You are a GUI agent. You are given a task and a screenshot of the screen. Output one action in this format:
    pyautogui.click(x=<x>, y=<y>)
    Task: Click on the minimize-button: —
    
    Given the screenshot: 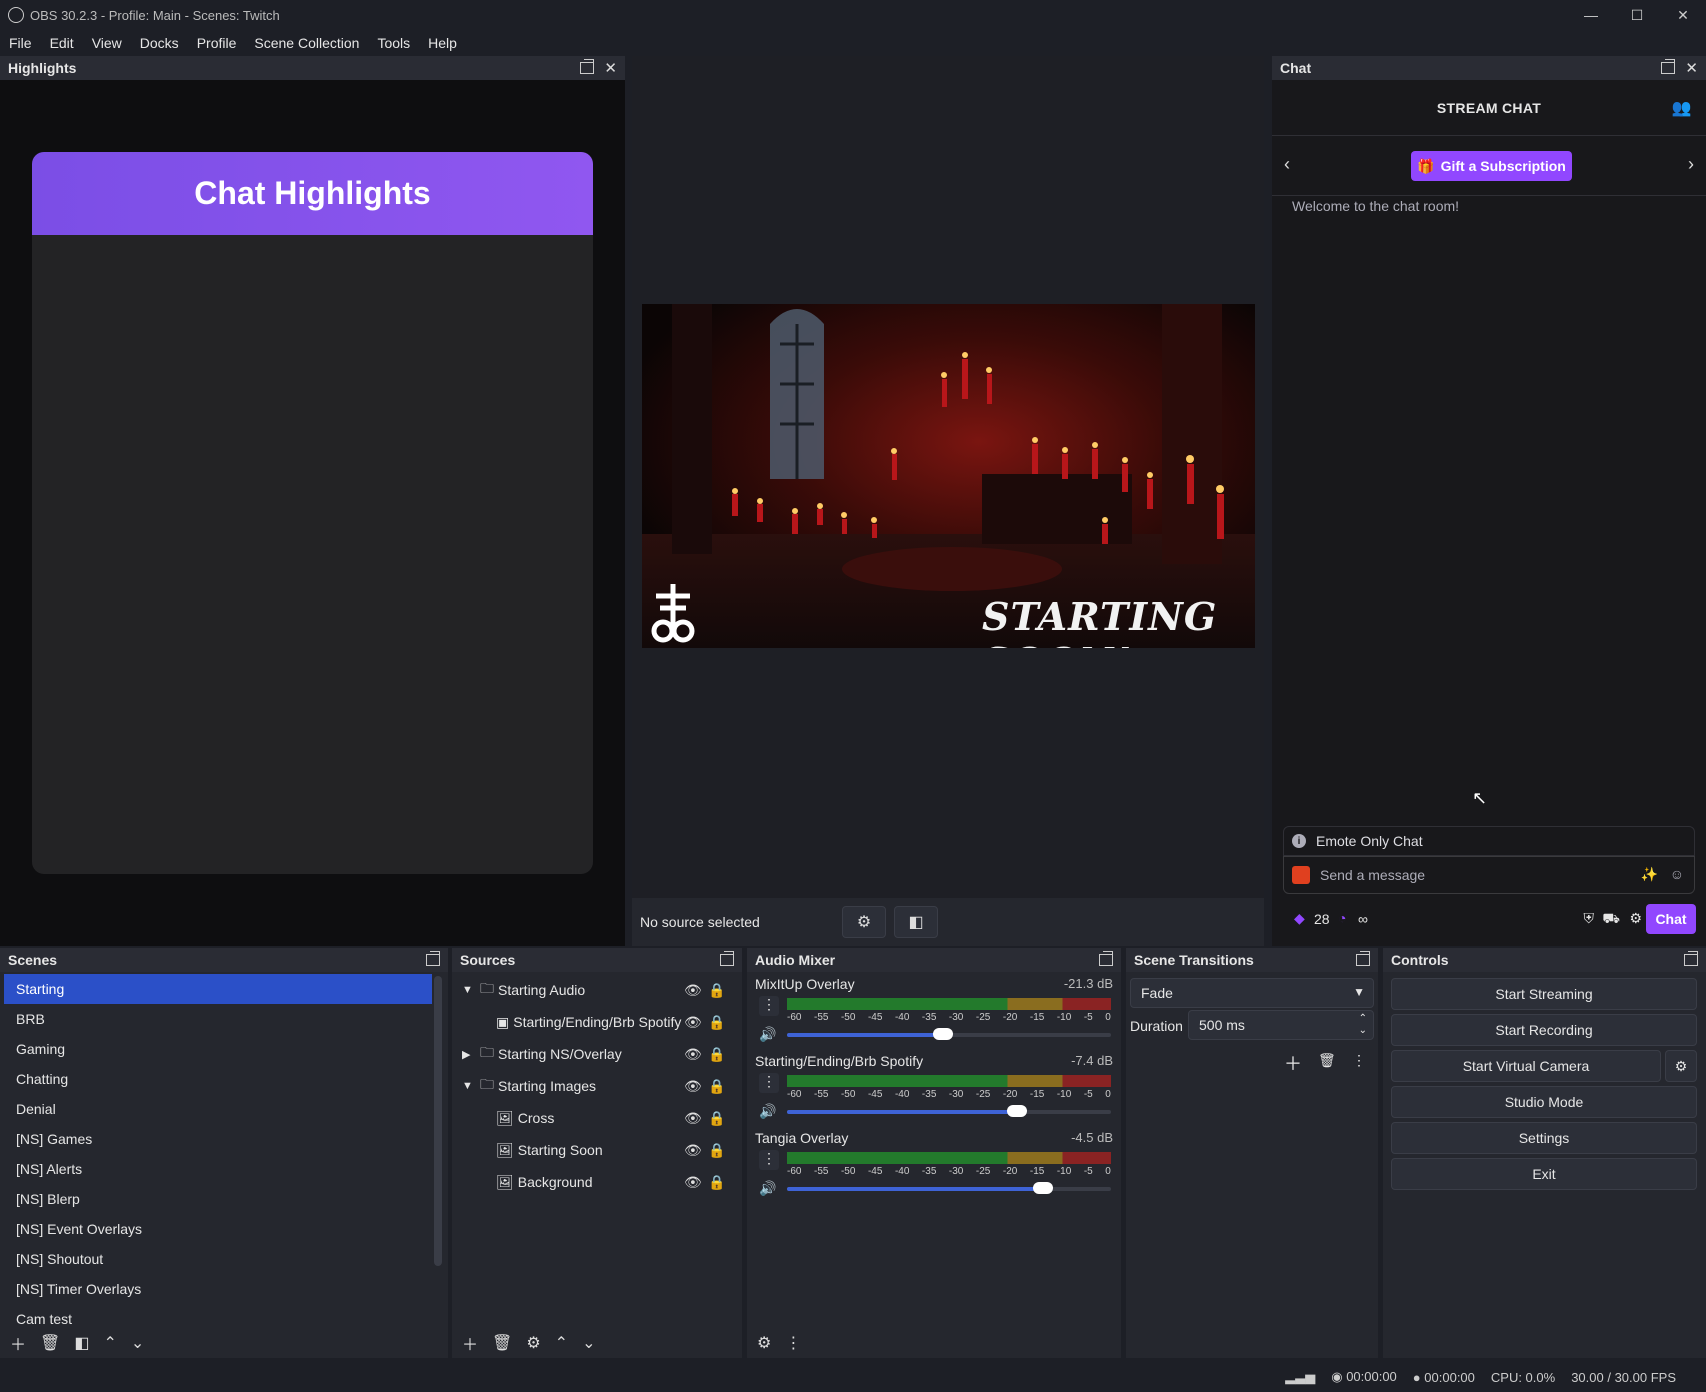 What is the action you would take?
    pyautogui.click(x=1591, y=15)
    